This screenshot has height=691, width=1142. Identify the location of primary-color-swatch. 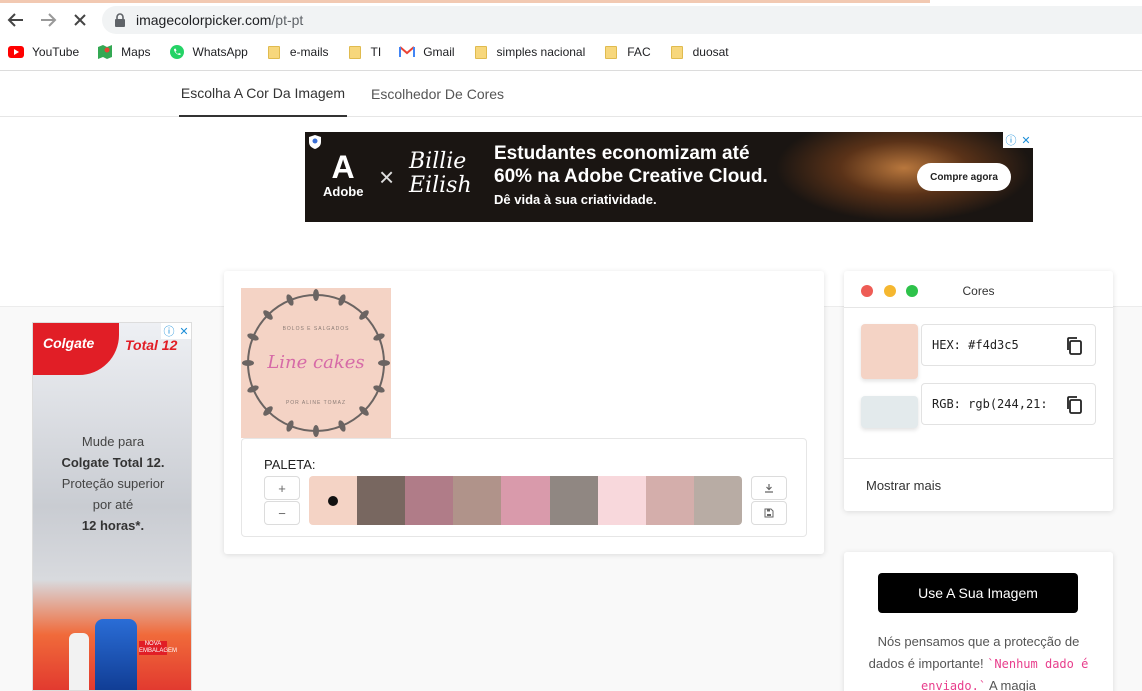
(889, 351).